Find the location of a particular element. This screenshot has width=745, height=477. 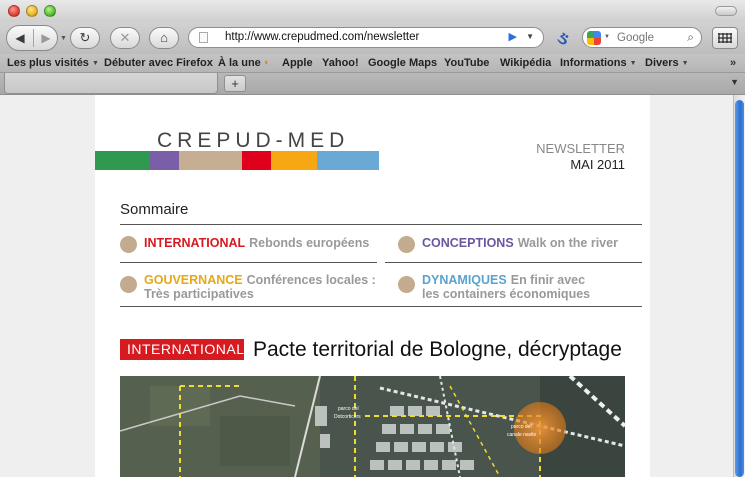

new-tab-button: + is located at coordinates (235, 83).